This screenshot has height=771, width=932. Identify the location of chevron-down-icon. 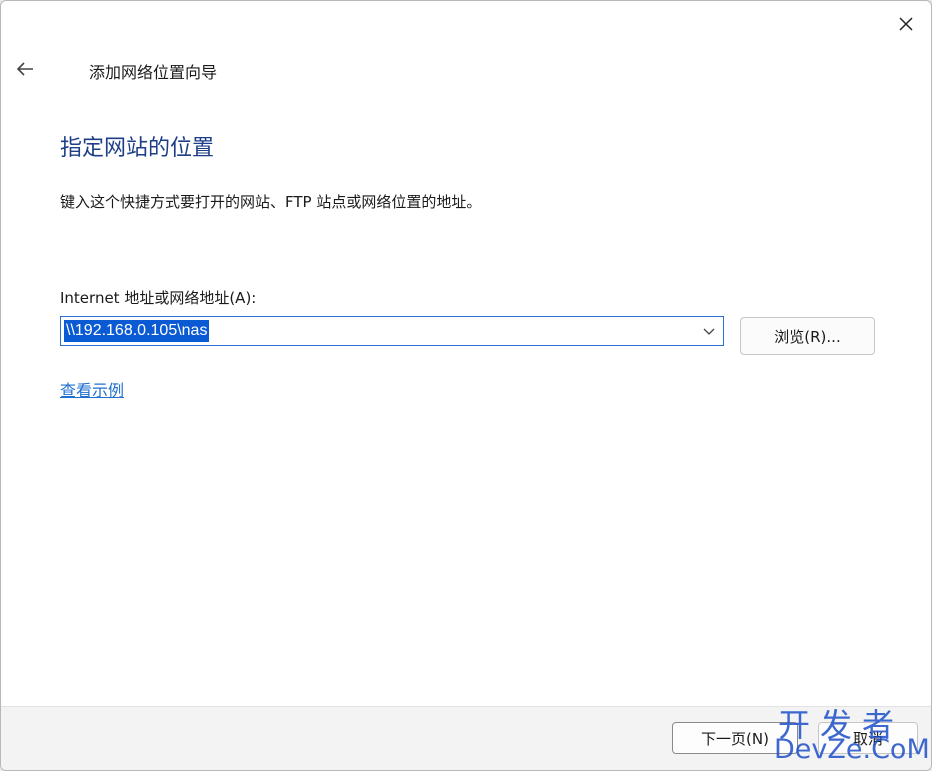
(709, 331).